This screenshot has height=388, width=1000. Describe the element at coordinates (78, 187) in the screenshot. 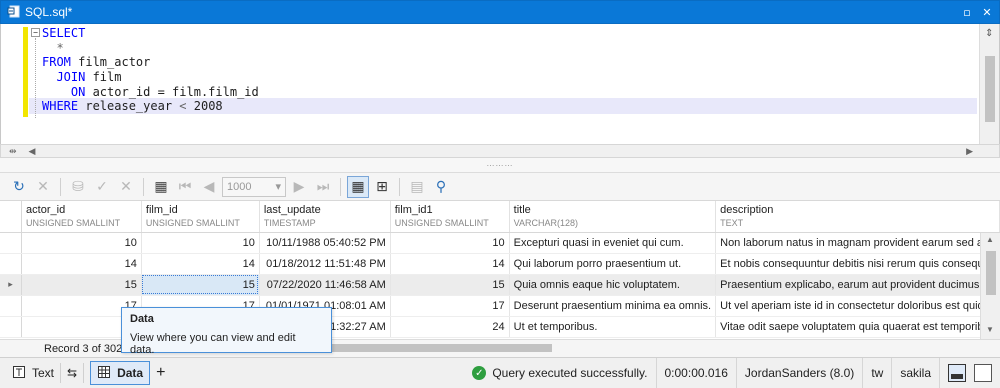

I see `apply-changes-icon: ⛁` at that location.